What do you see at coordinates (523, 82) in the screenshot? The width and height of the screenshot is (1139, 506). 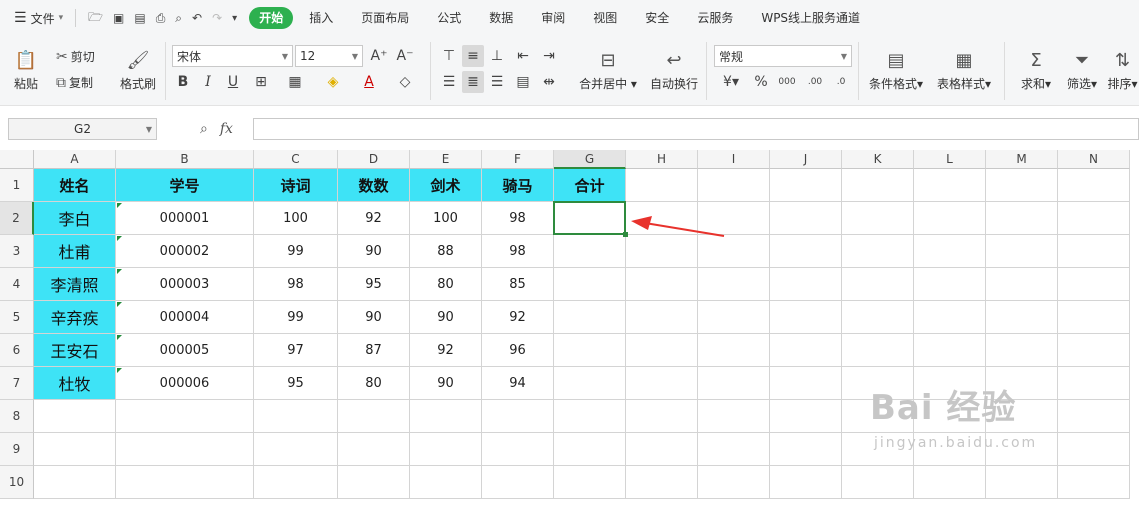 I see `justify-icon: ▤` at bounding box center [523, 82].